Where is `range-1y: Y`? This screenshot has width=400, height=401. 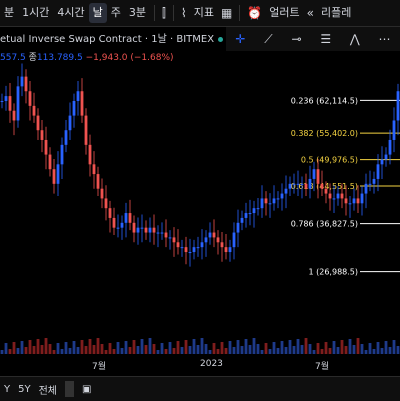
range-1y: Y is located at coordinates (7, 389).